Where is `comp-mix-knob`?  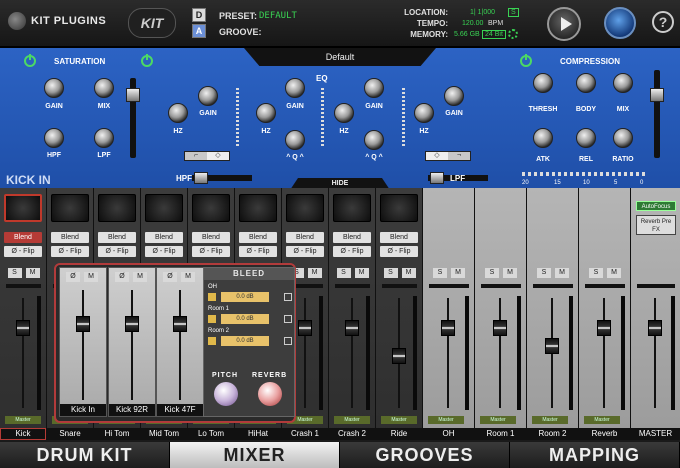 comp-mix-knob is located at coordinates (623, 83).